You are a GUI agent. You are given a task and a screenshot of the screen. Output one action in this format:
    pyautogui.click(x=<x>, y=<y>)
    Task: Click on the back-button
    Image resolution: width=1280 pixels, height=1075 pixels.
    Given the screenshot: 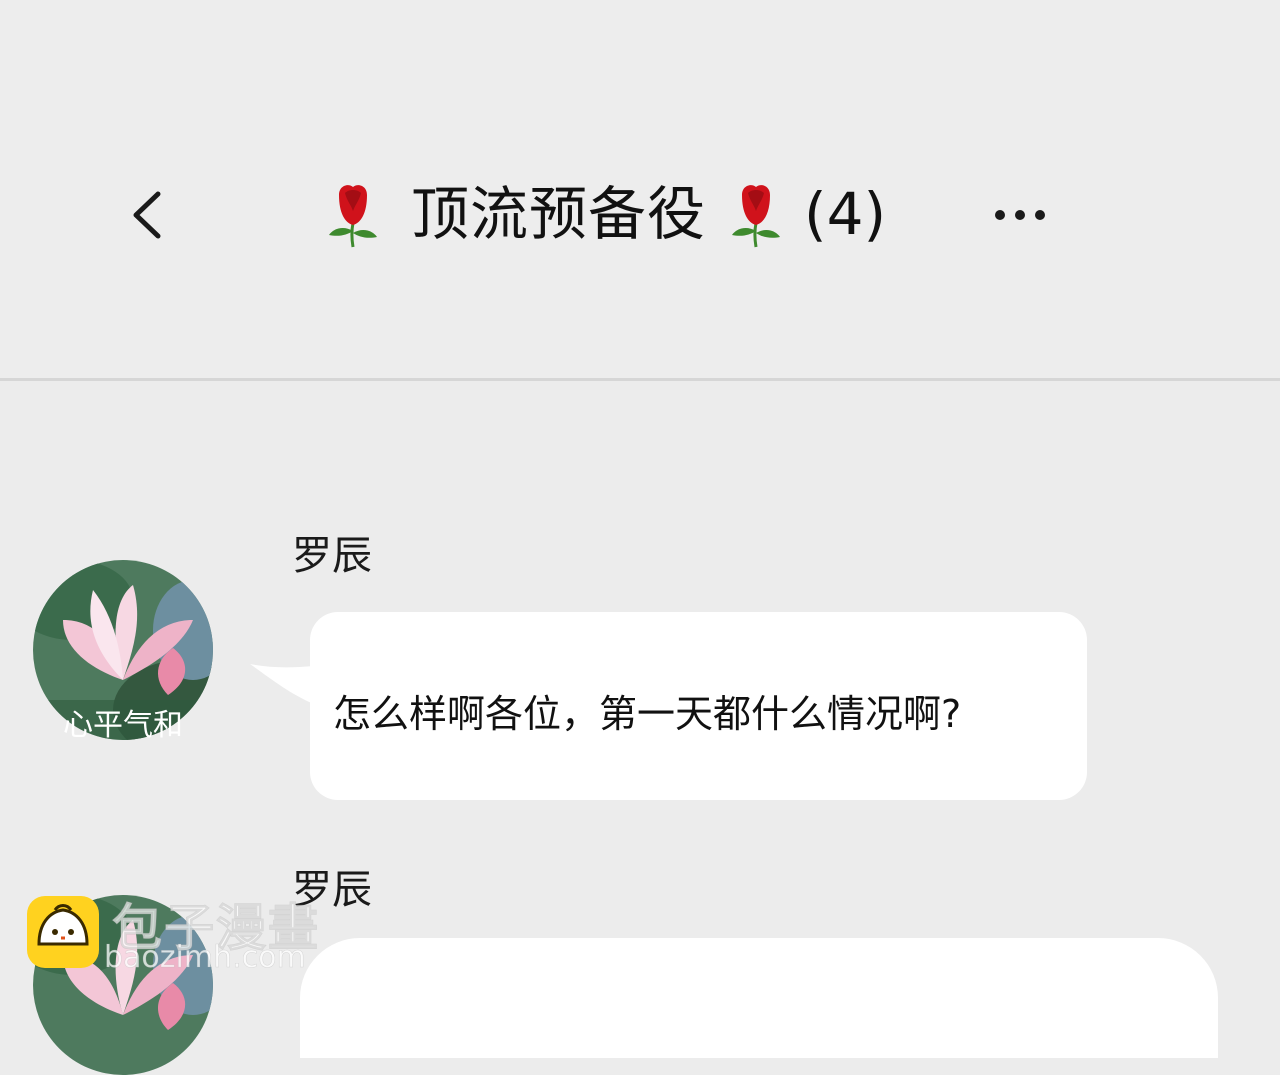 What is the action you would take?
    pyautogui.click(x=150, y=215)
    